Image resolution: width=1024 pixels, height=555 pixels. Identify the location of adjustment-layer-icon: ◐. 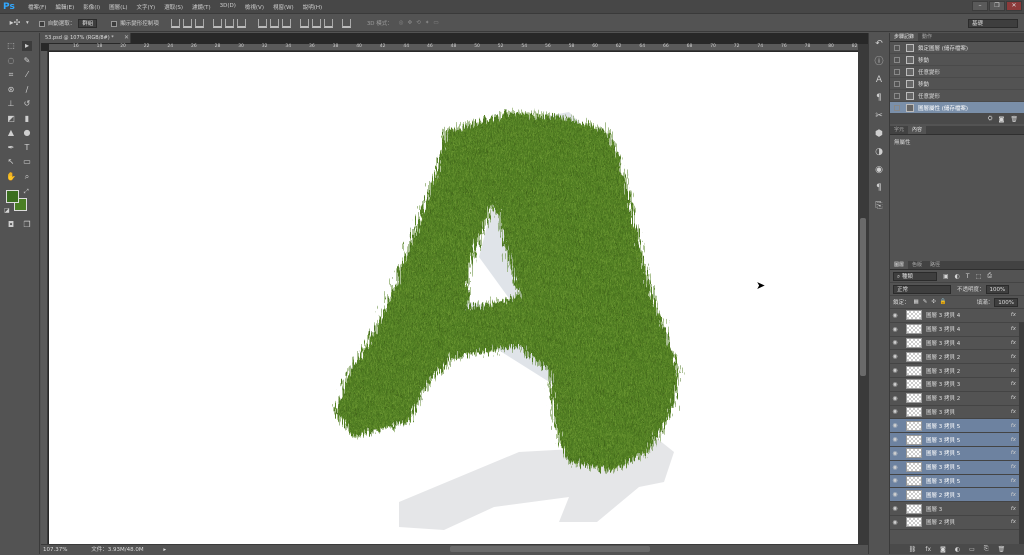
(957, 549).